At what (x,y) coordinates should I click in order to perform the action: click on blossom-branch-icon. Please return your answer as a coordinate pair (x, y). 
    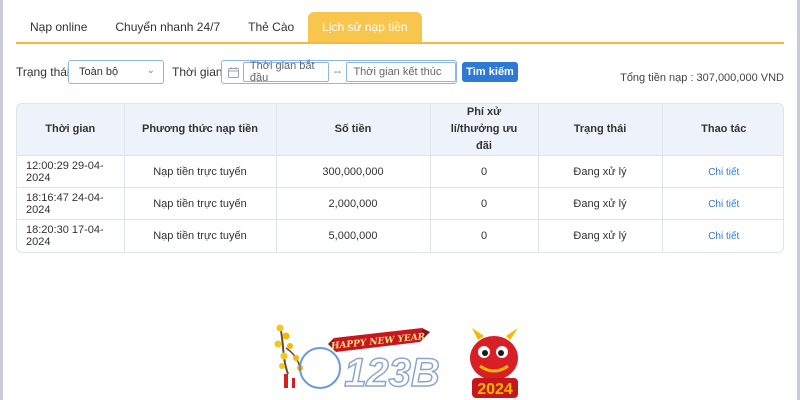
    Looking at the image, I should click on (288, 356).